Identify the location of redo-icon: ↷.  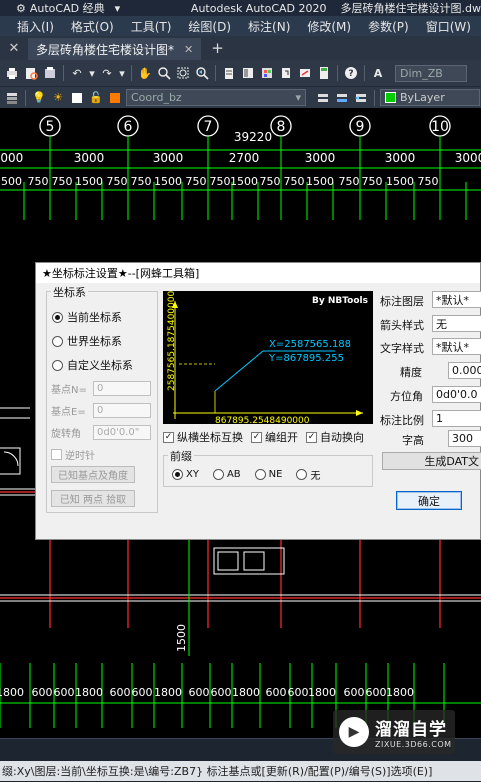
(107, 73).